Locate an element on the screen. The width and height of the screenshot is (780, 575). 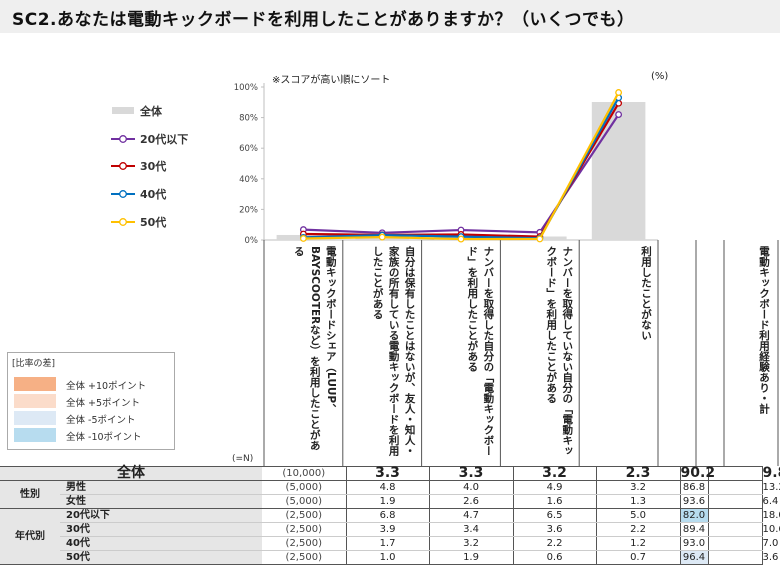
row-label: 20代以下 is located at coordinates (161, 515).